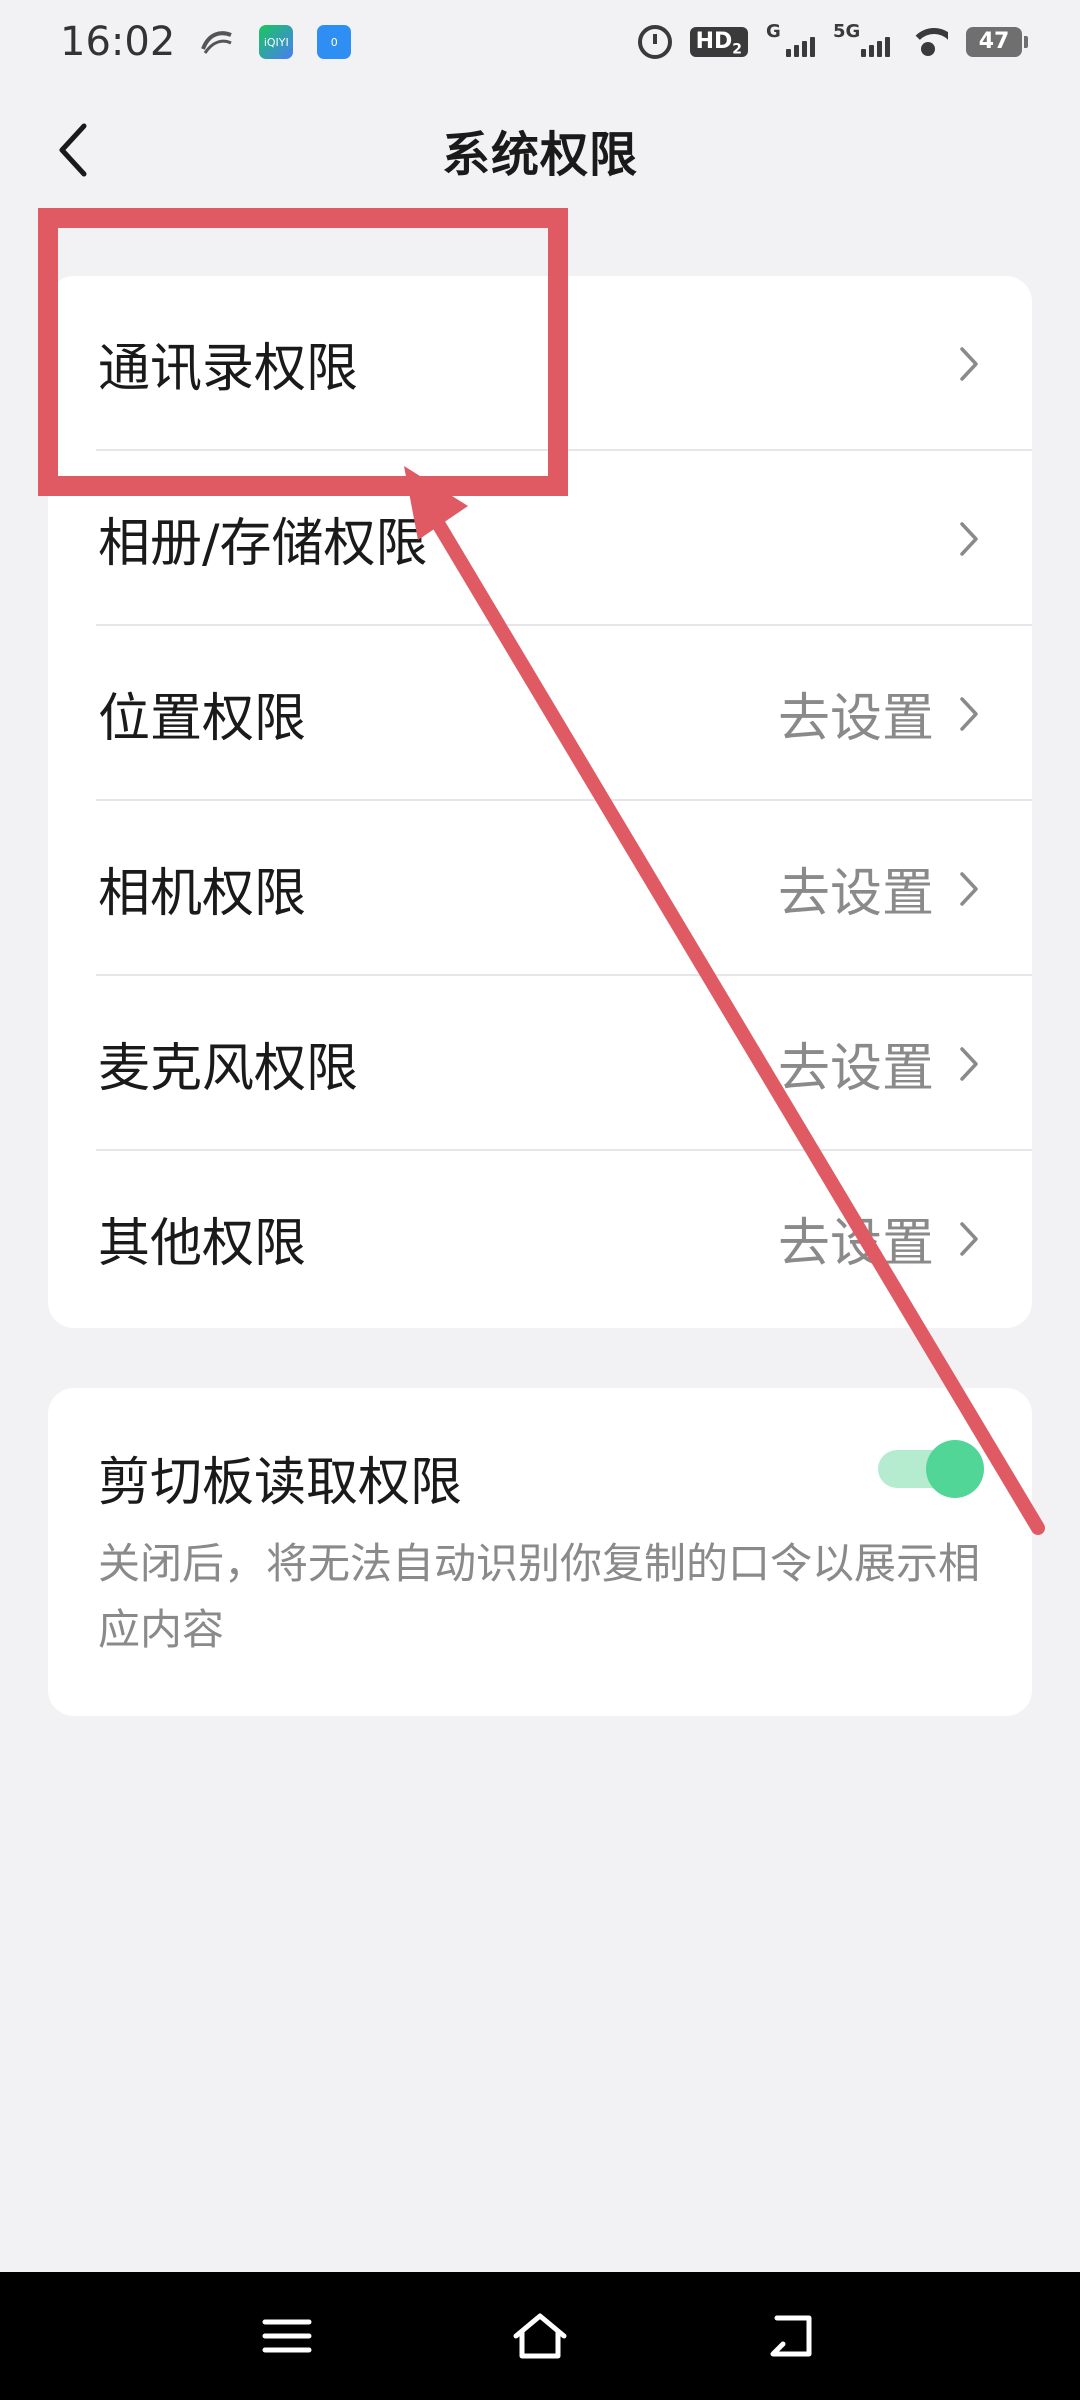  I want to click on home-icon, so click(540, 2336).